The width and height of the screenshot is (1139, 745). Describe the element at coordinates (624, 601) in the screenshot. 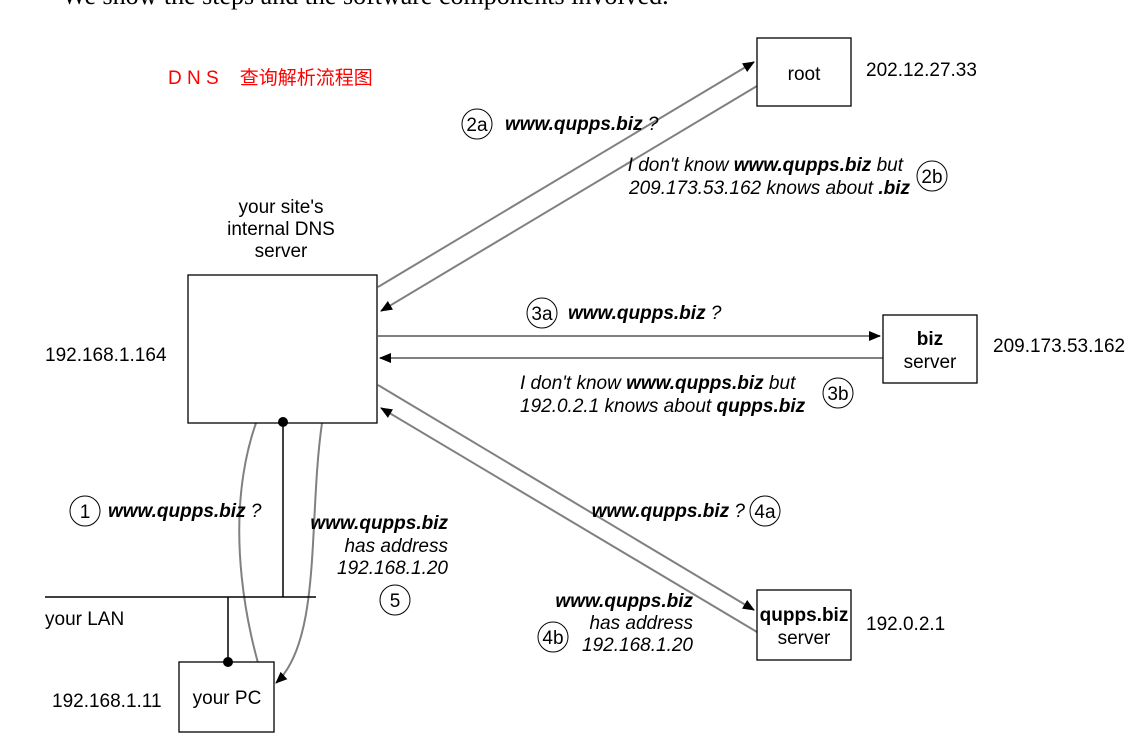

I see `step-4b-line1: www.qupps.biz` at that location.